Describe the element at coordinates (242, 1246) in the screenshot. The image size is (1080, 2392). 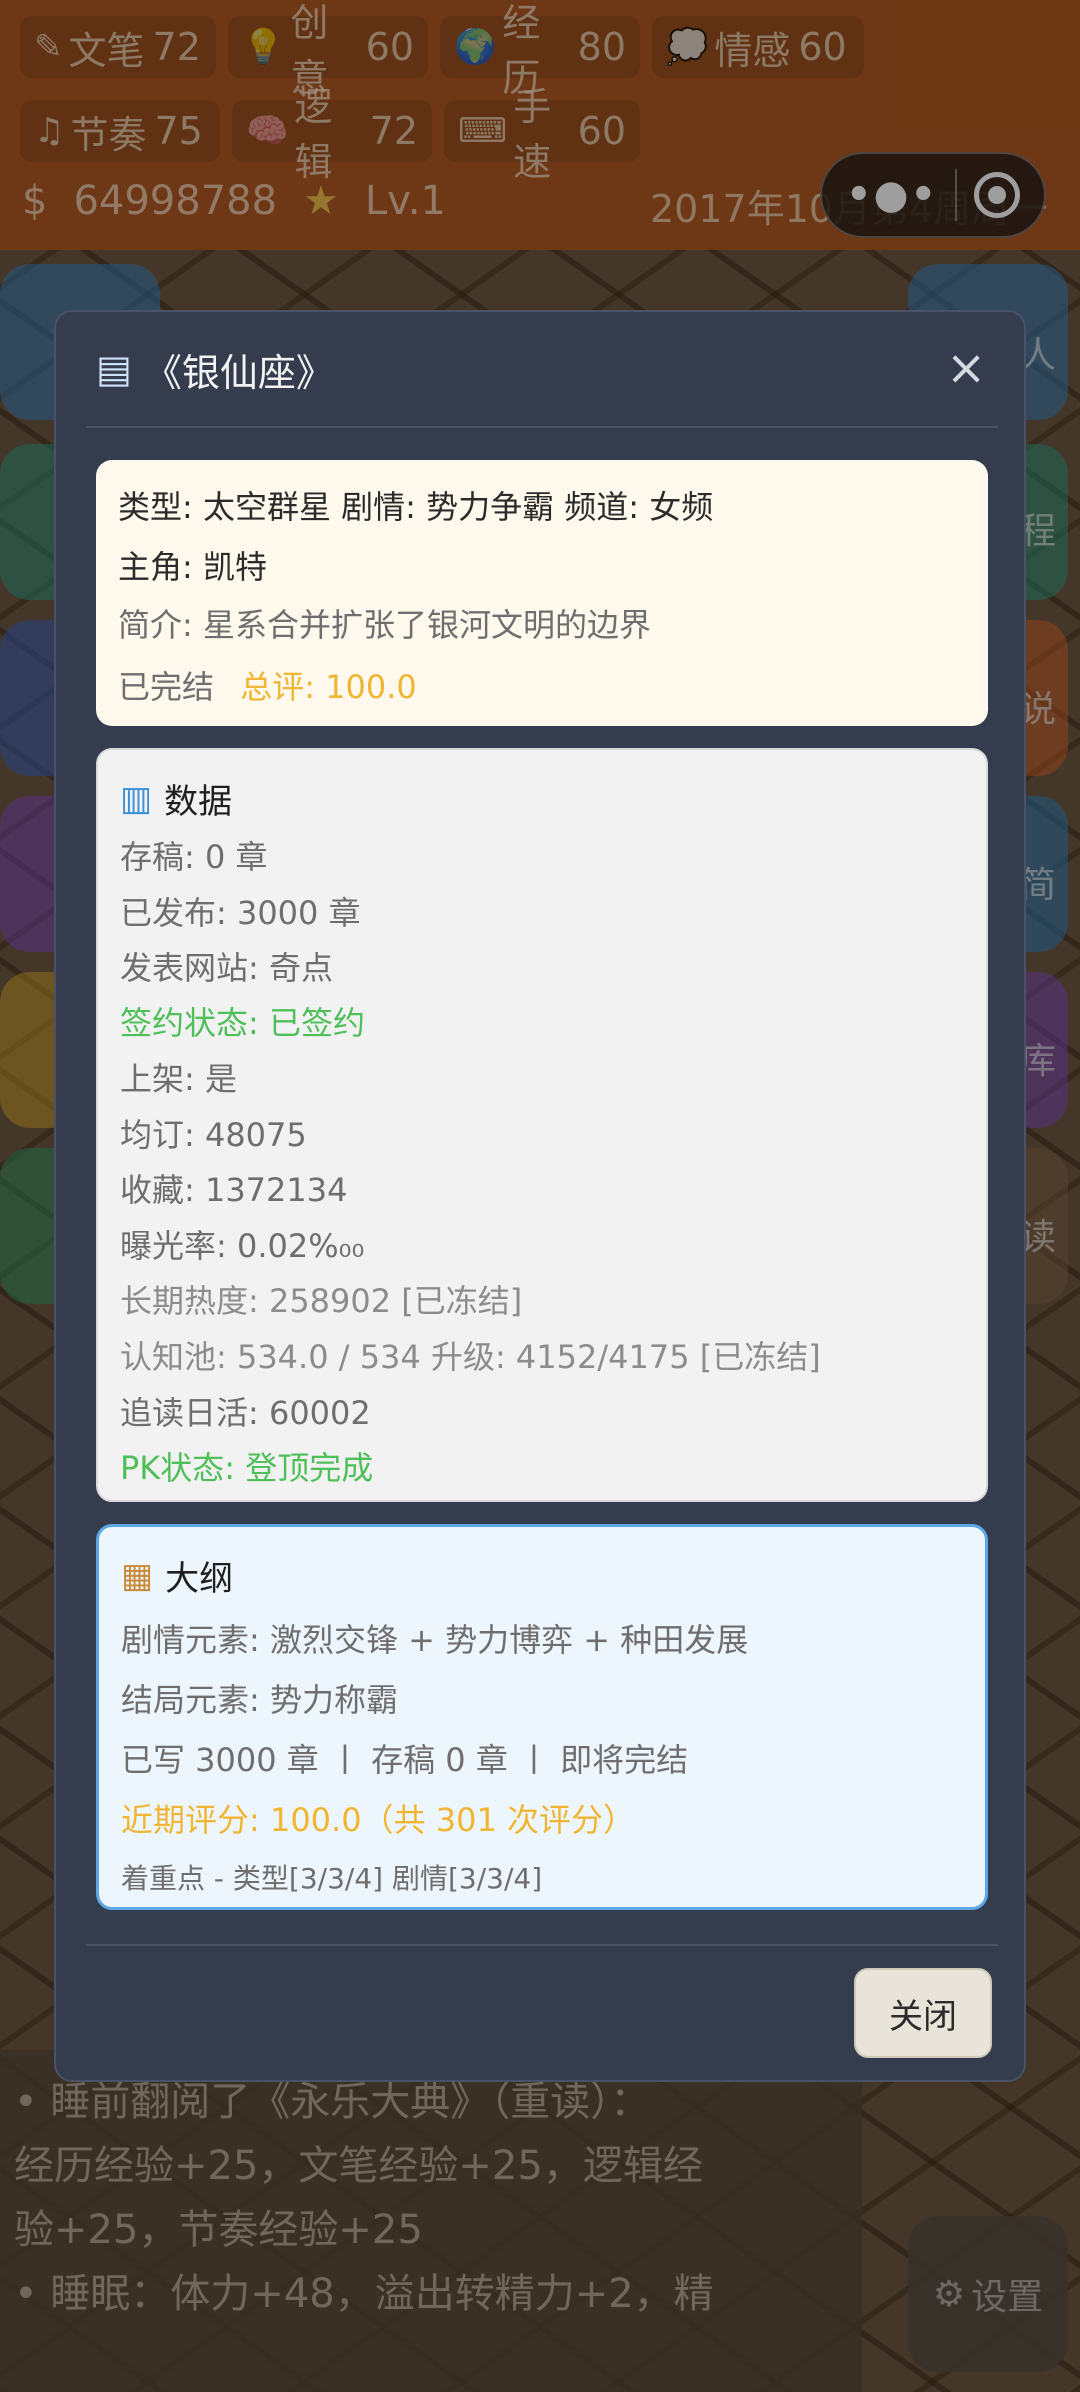
I see `exposure-rate: 曝光率: 0.02%₀₀` at that location.